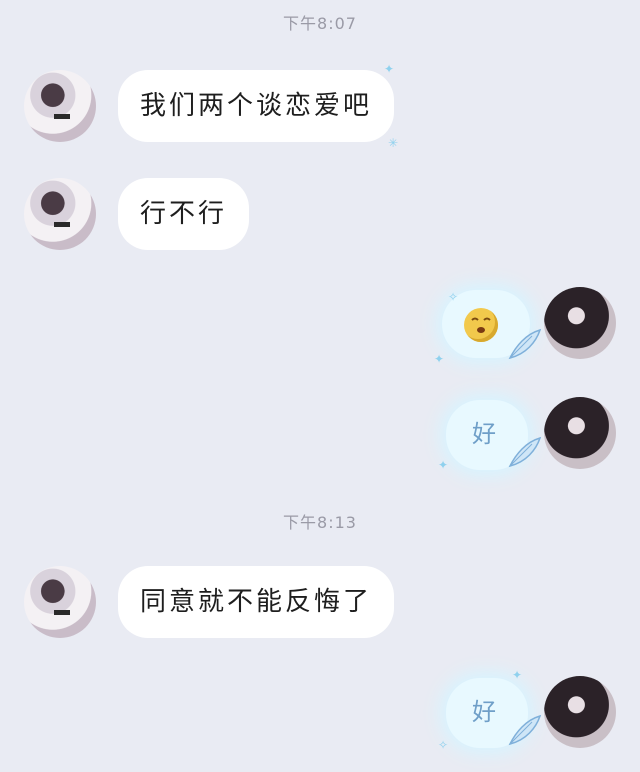 Image resolution: width=640 pixels, height=772 pixels. Describe the element at coordinates (320, 522) in the screenshot. I see `timestamp: 下午8:13` at that location.